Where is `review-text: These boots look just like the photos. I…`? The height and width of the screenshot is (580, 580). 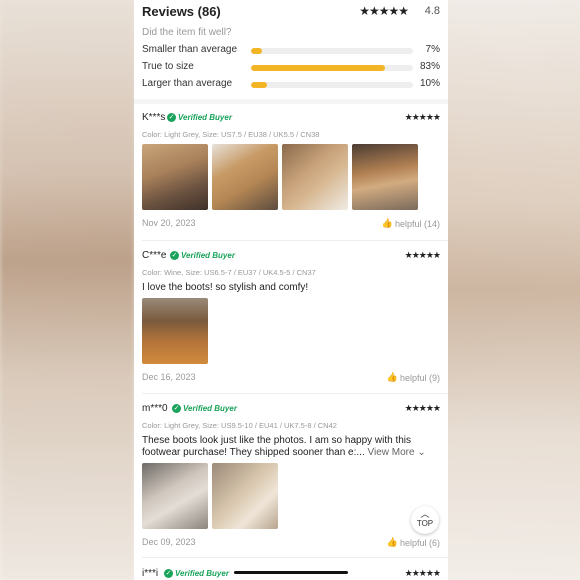 review-text: These boots look just like the photos. I… is located at coordinates (291, 447).